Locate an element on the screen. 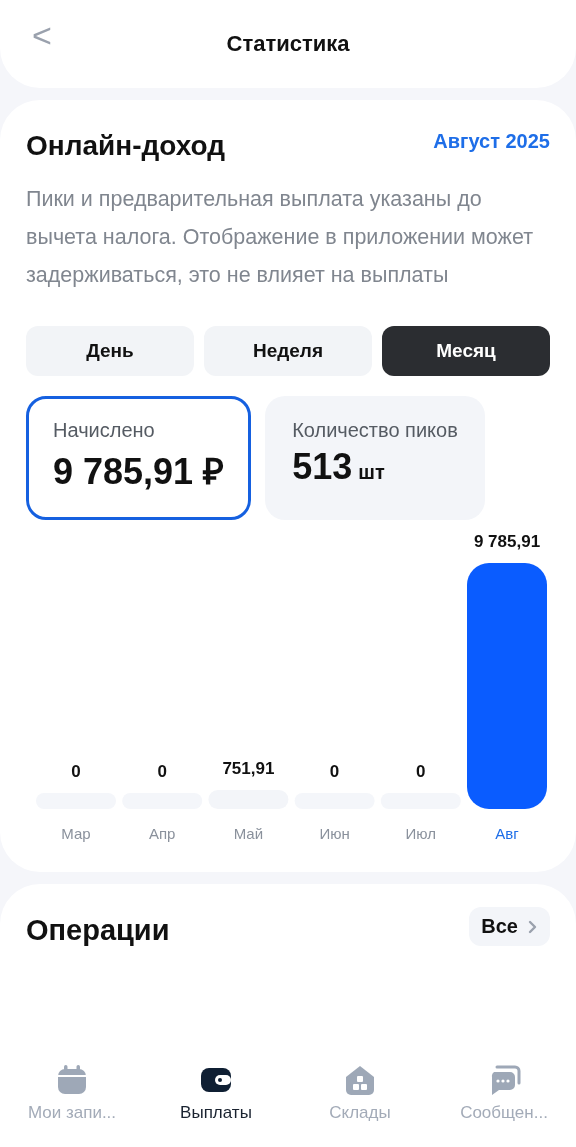 Image resolution: width=576 pixels, height=1147 pixels. nav-tab: Выплаты is located at coordinates (216, 1103).